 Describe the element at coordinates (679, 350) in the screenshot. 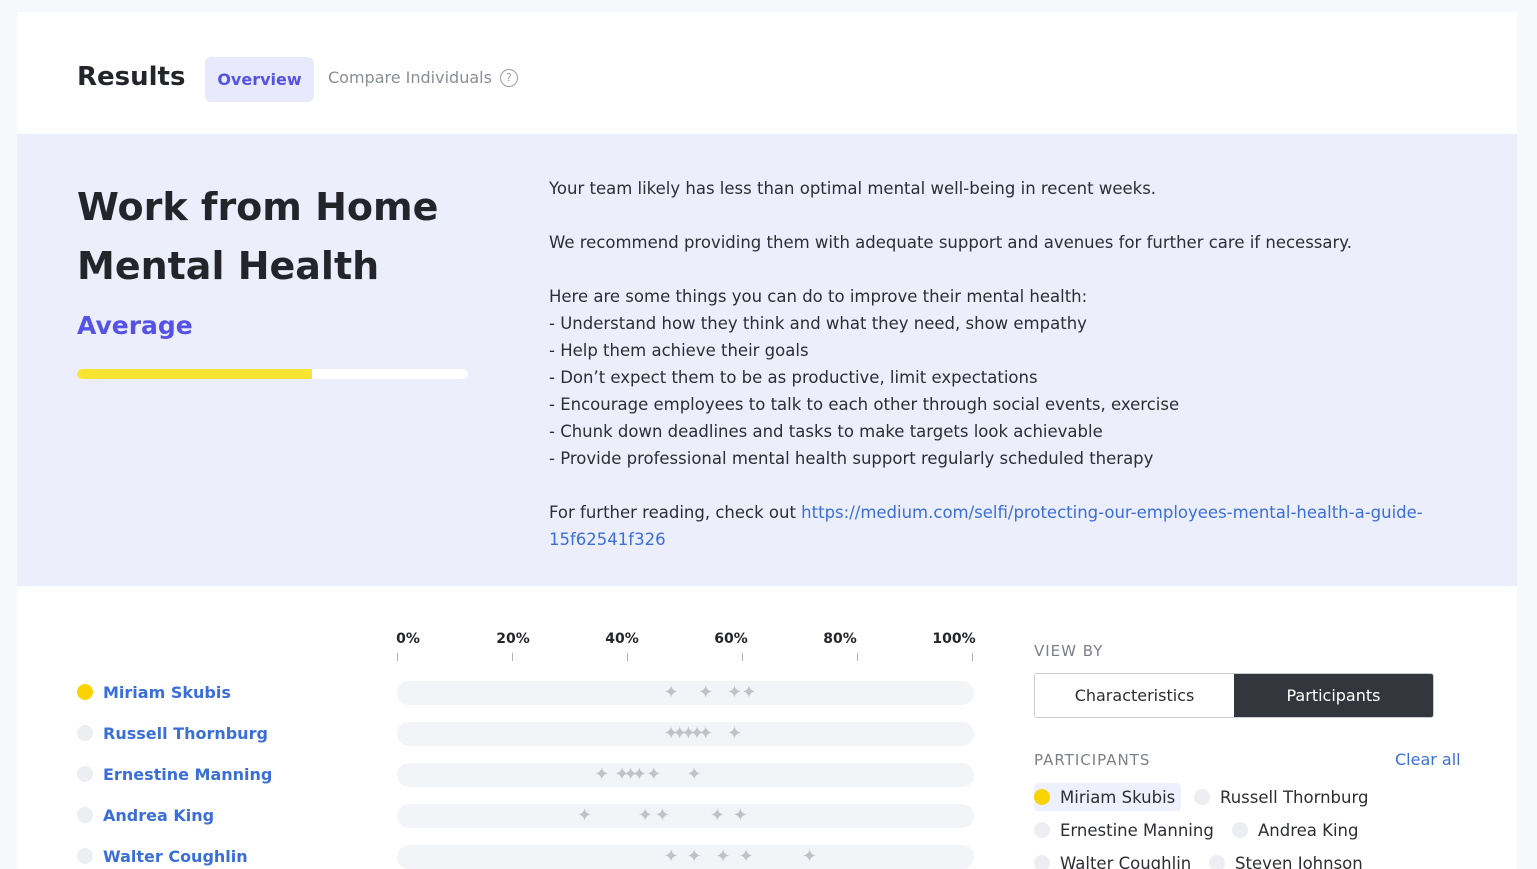

I see `tip-item: - Help them achieve their goals` at that location.